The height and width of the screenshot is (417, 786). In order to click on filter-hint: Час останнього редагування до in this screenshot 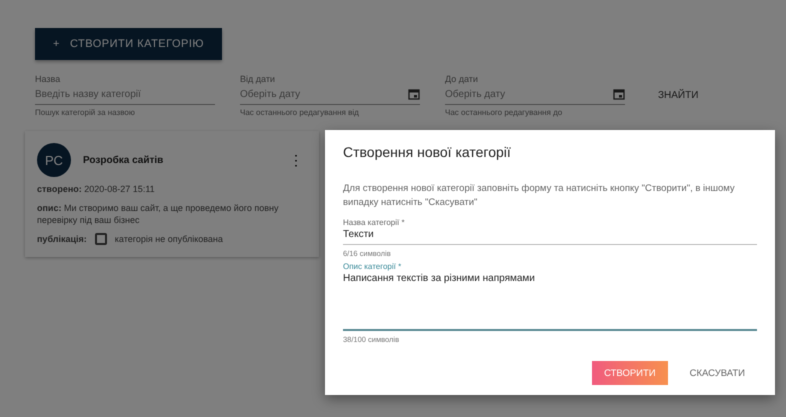, I will do `click(504, 112)`.